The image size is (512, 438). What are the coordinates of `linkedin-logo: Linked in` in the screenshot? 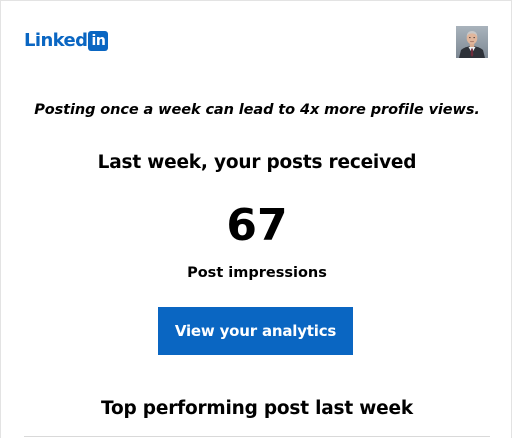 It's located at (66, 41).